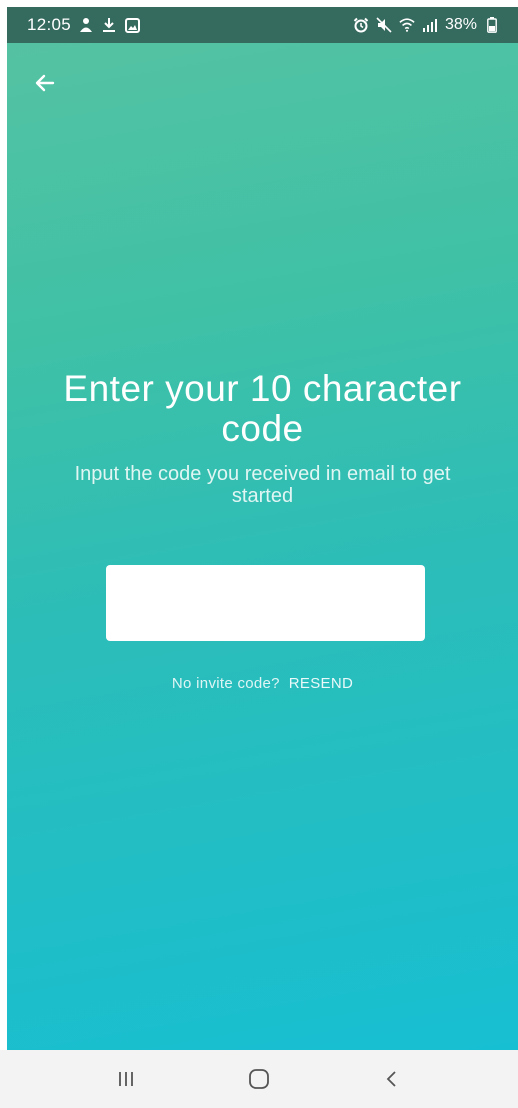 Image resolution: width=518 pixels, height=1108 pixels. What do you see at coordinates (49, 24) in the screenshot?
I see `status-time: 12:05` at bounding box center [49, 24].